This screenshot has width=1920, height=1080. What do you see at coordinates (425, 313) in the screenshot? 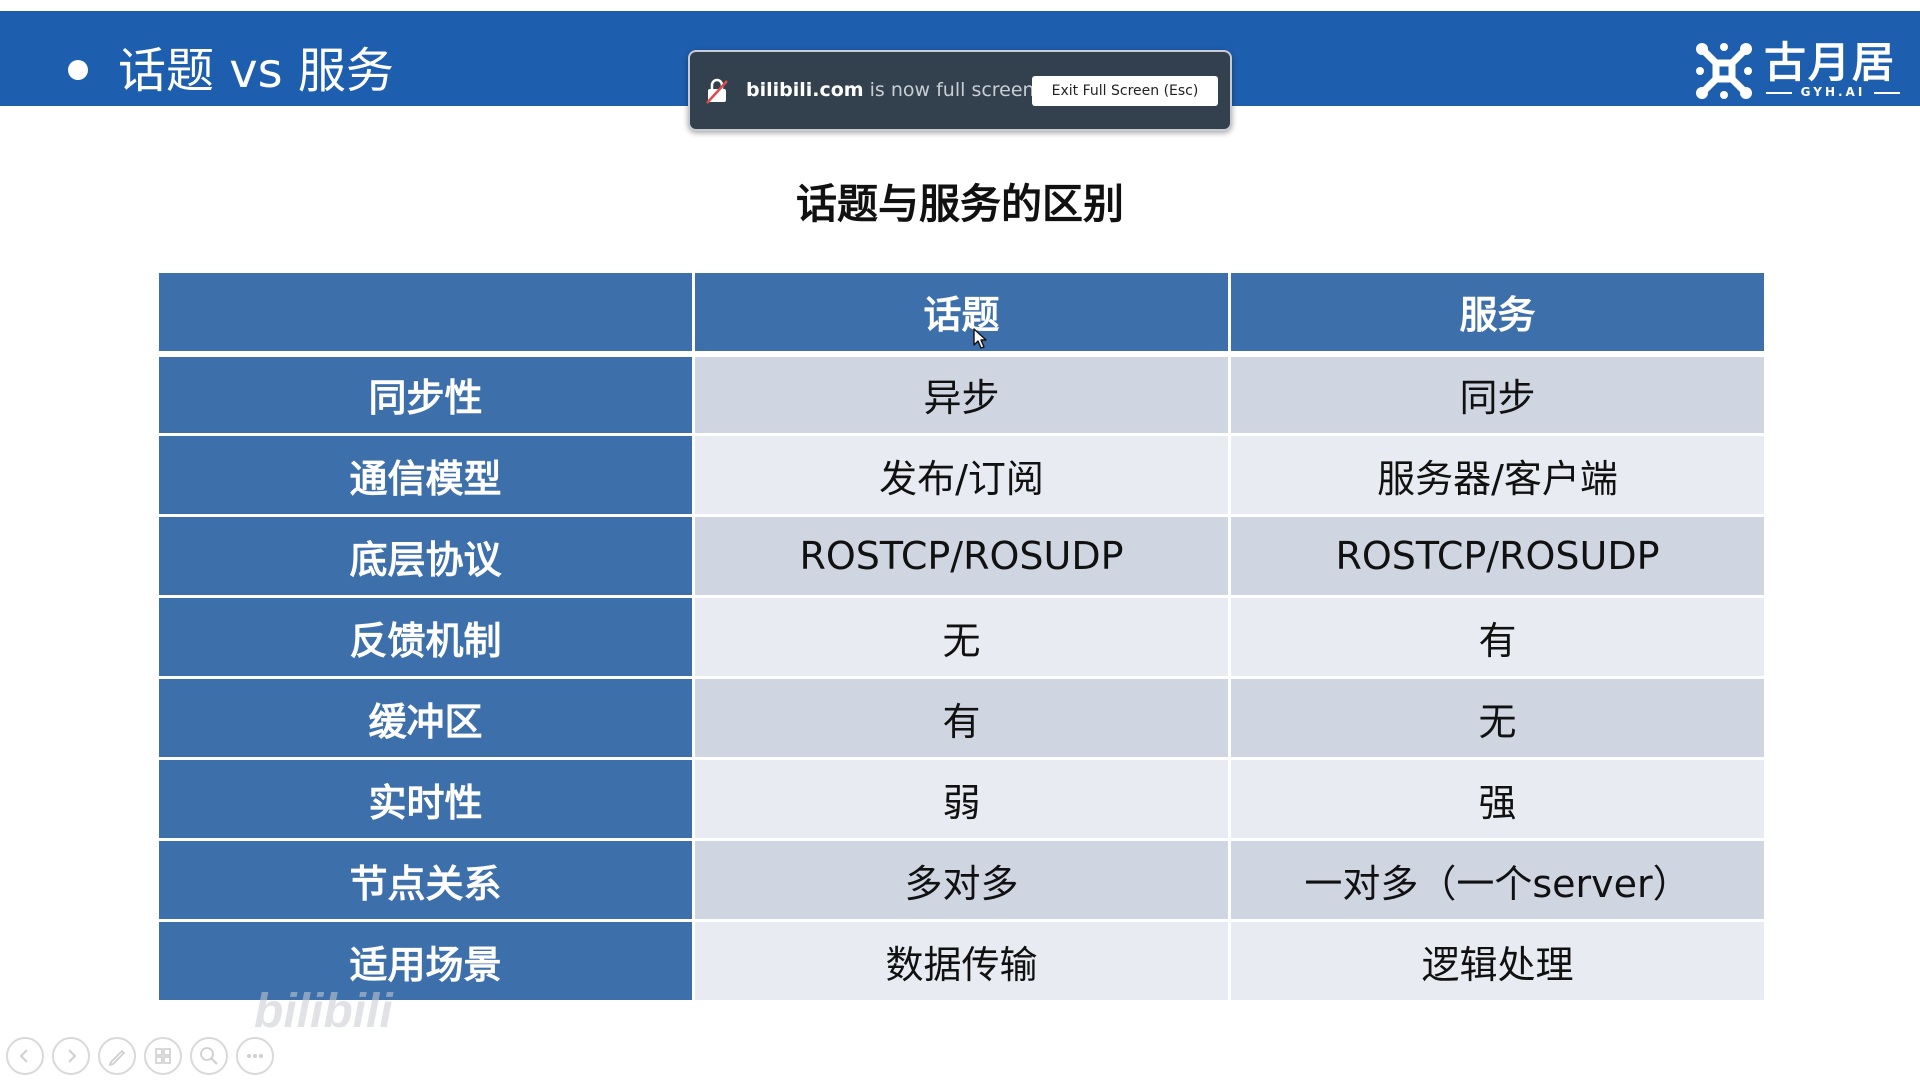
I see `header-cell-empty` at bounding box center [425, 313].